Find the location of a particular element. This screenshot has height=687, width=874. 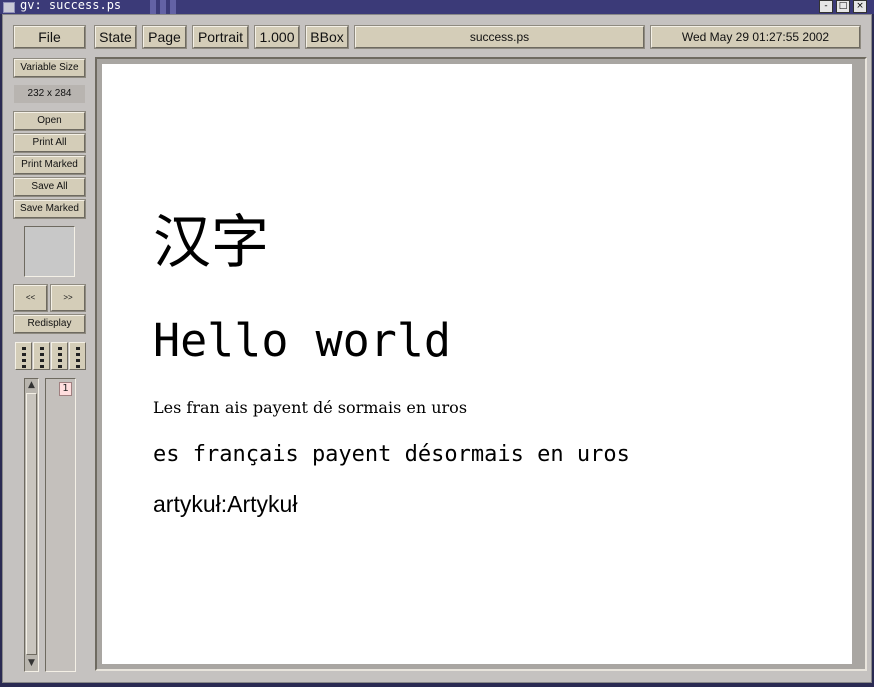

open-button: Open is located at coordinates (49, 121).